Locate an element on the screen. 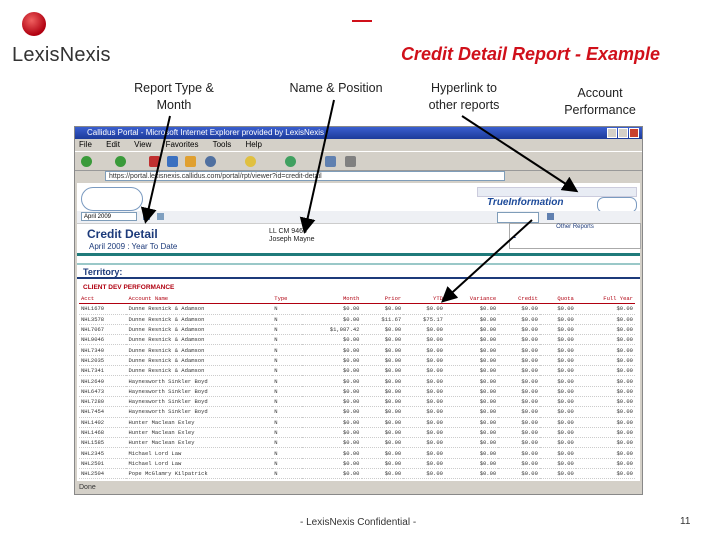 The width and height of the screenshot is (720, 540). page-number: 11 is located at coordinates (685, 521).